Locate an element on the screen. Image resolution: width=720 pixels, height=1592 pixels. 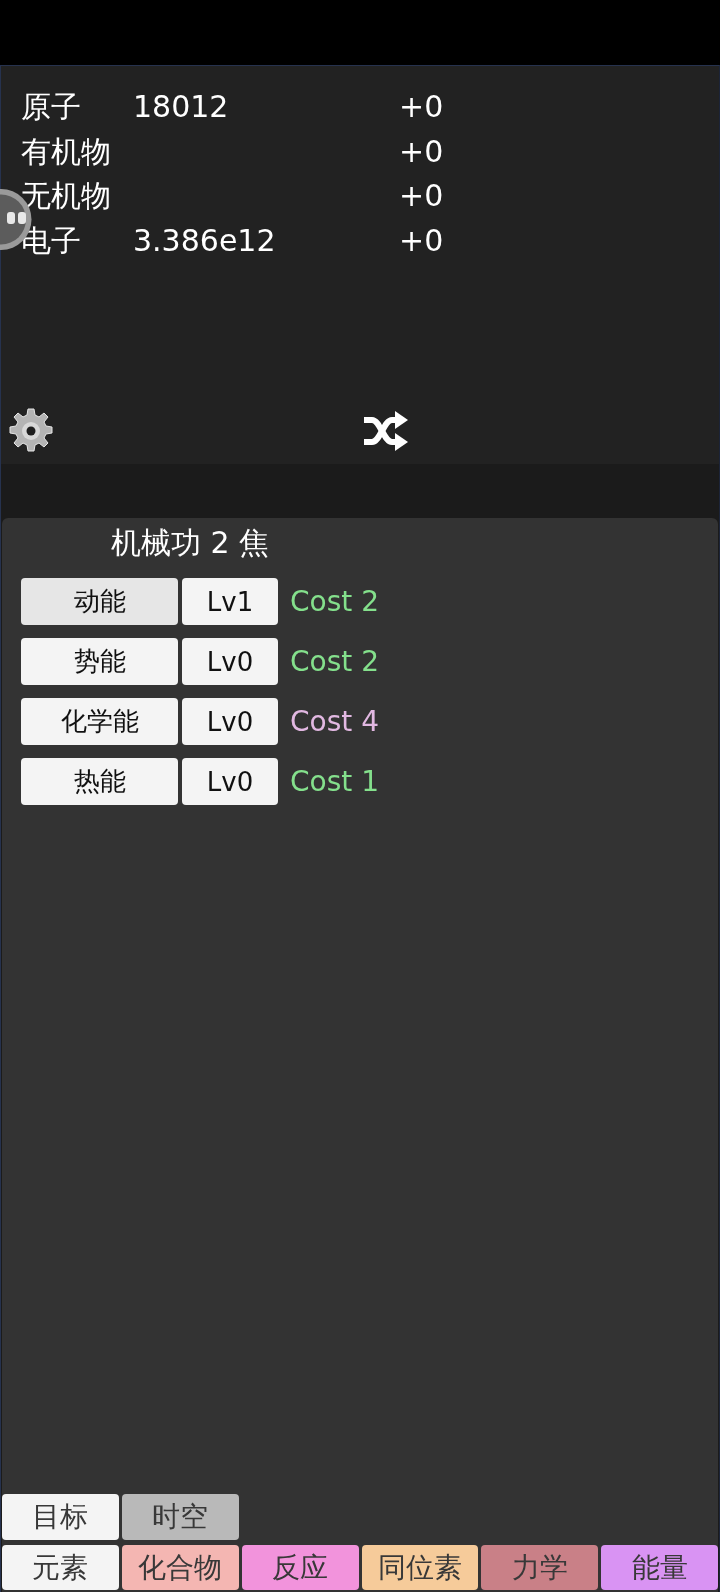
settings-icon is located at coordinates (31, 431).